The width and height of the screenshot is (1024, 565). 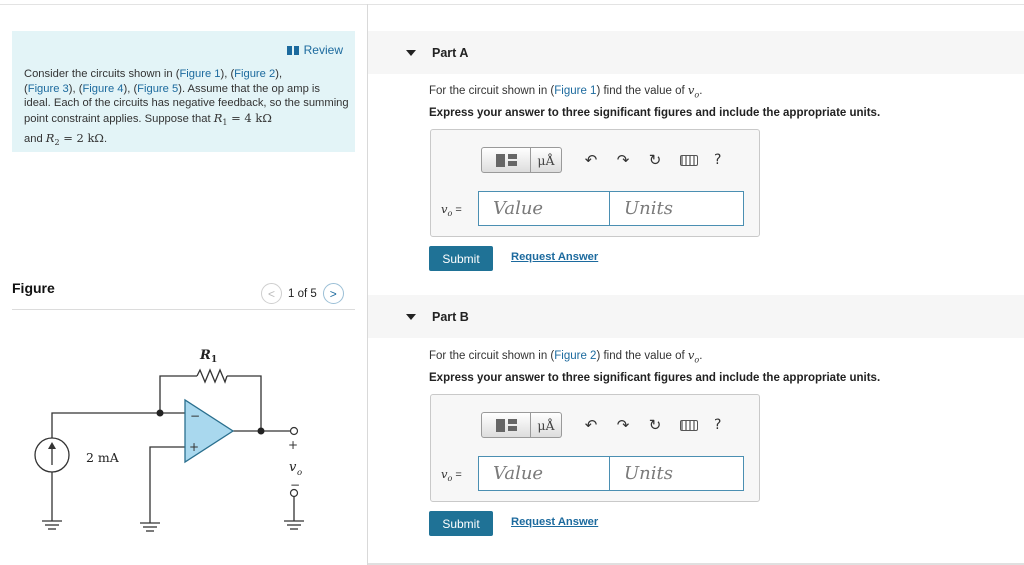 I want to click on resistor-r1, so click(x=212, y=376).